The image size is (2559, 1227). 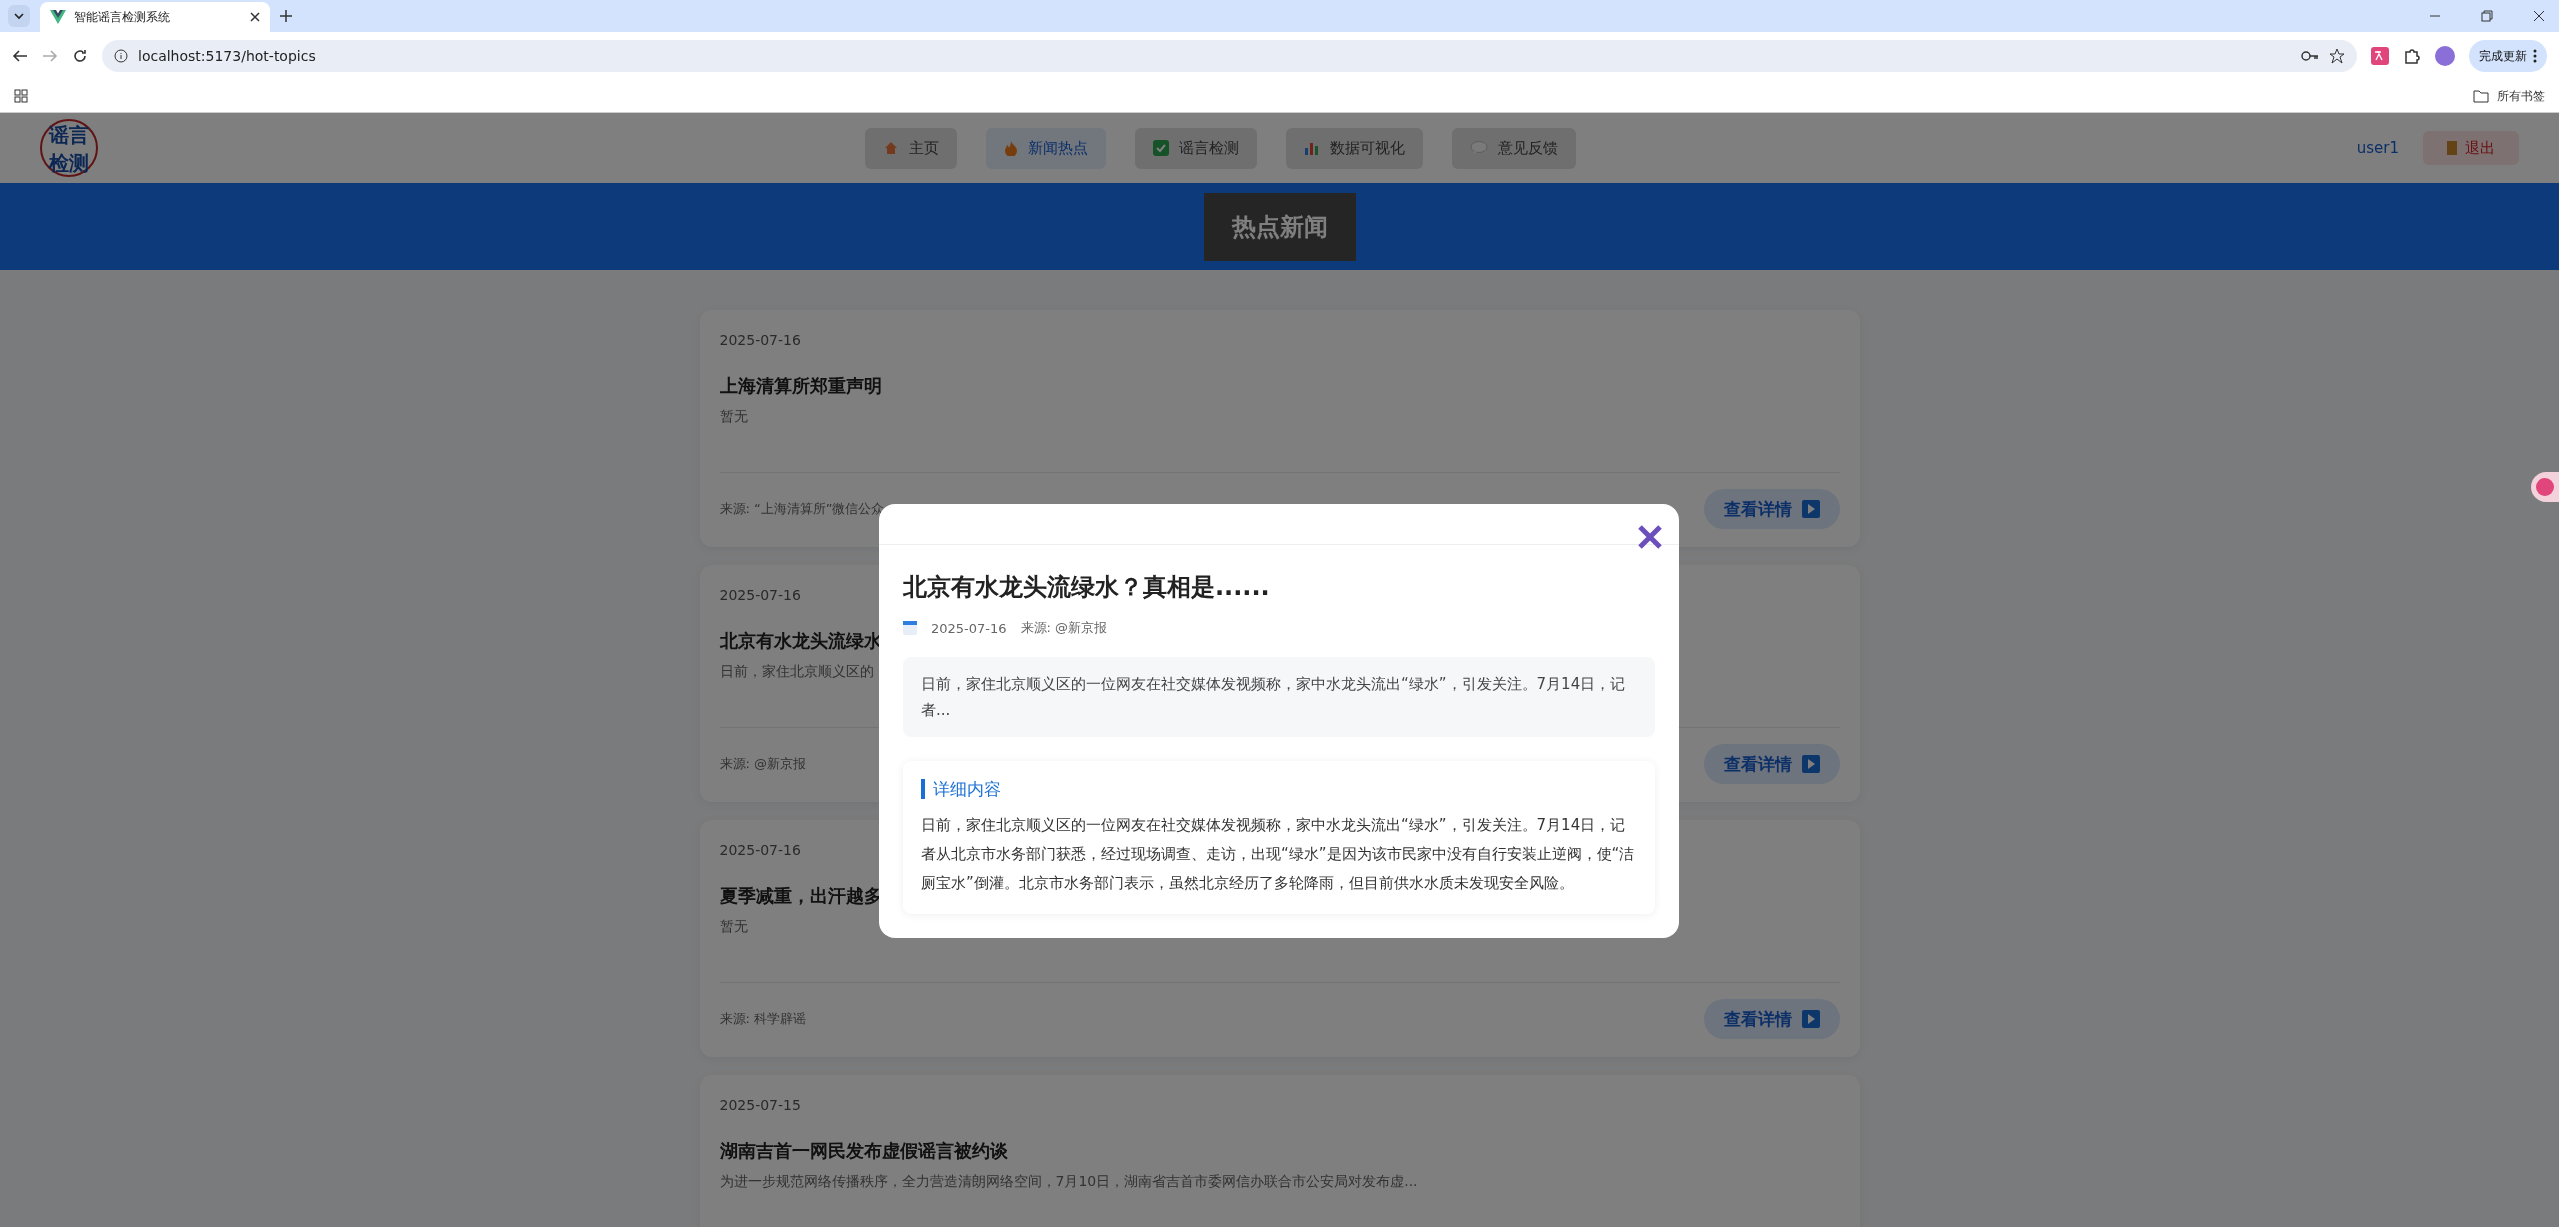 I want to click on puzzle-icon, so click(x=2412, y=56).